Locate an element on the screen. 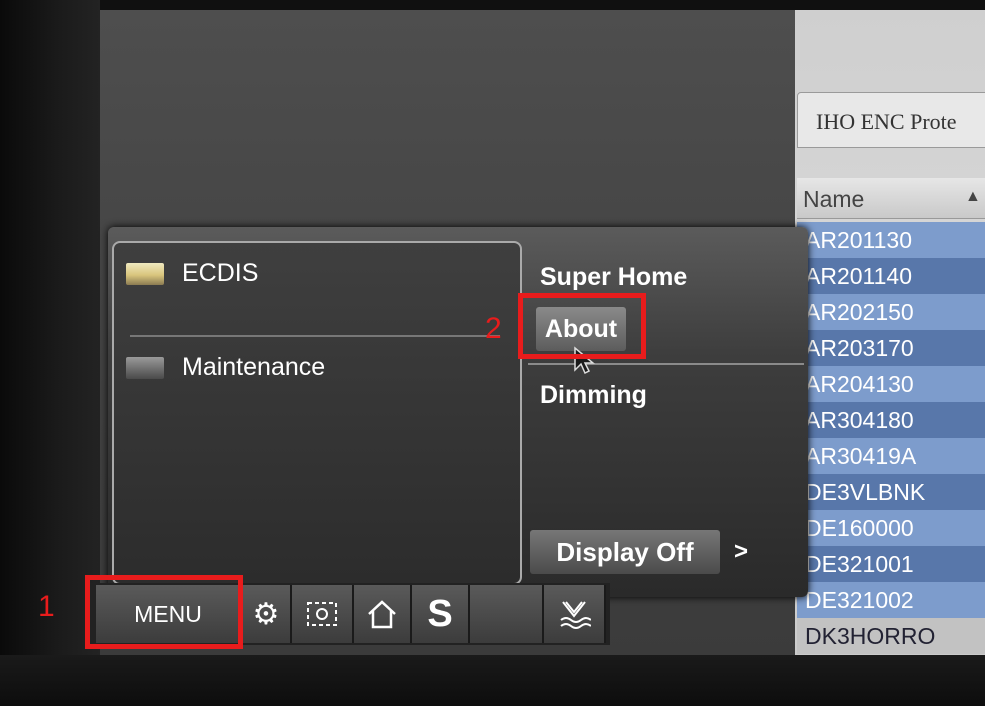  gear-icon: ⚙ is located at coordinates (266, 614).